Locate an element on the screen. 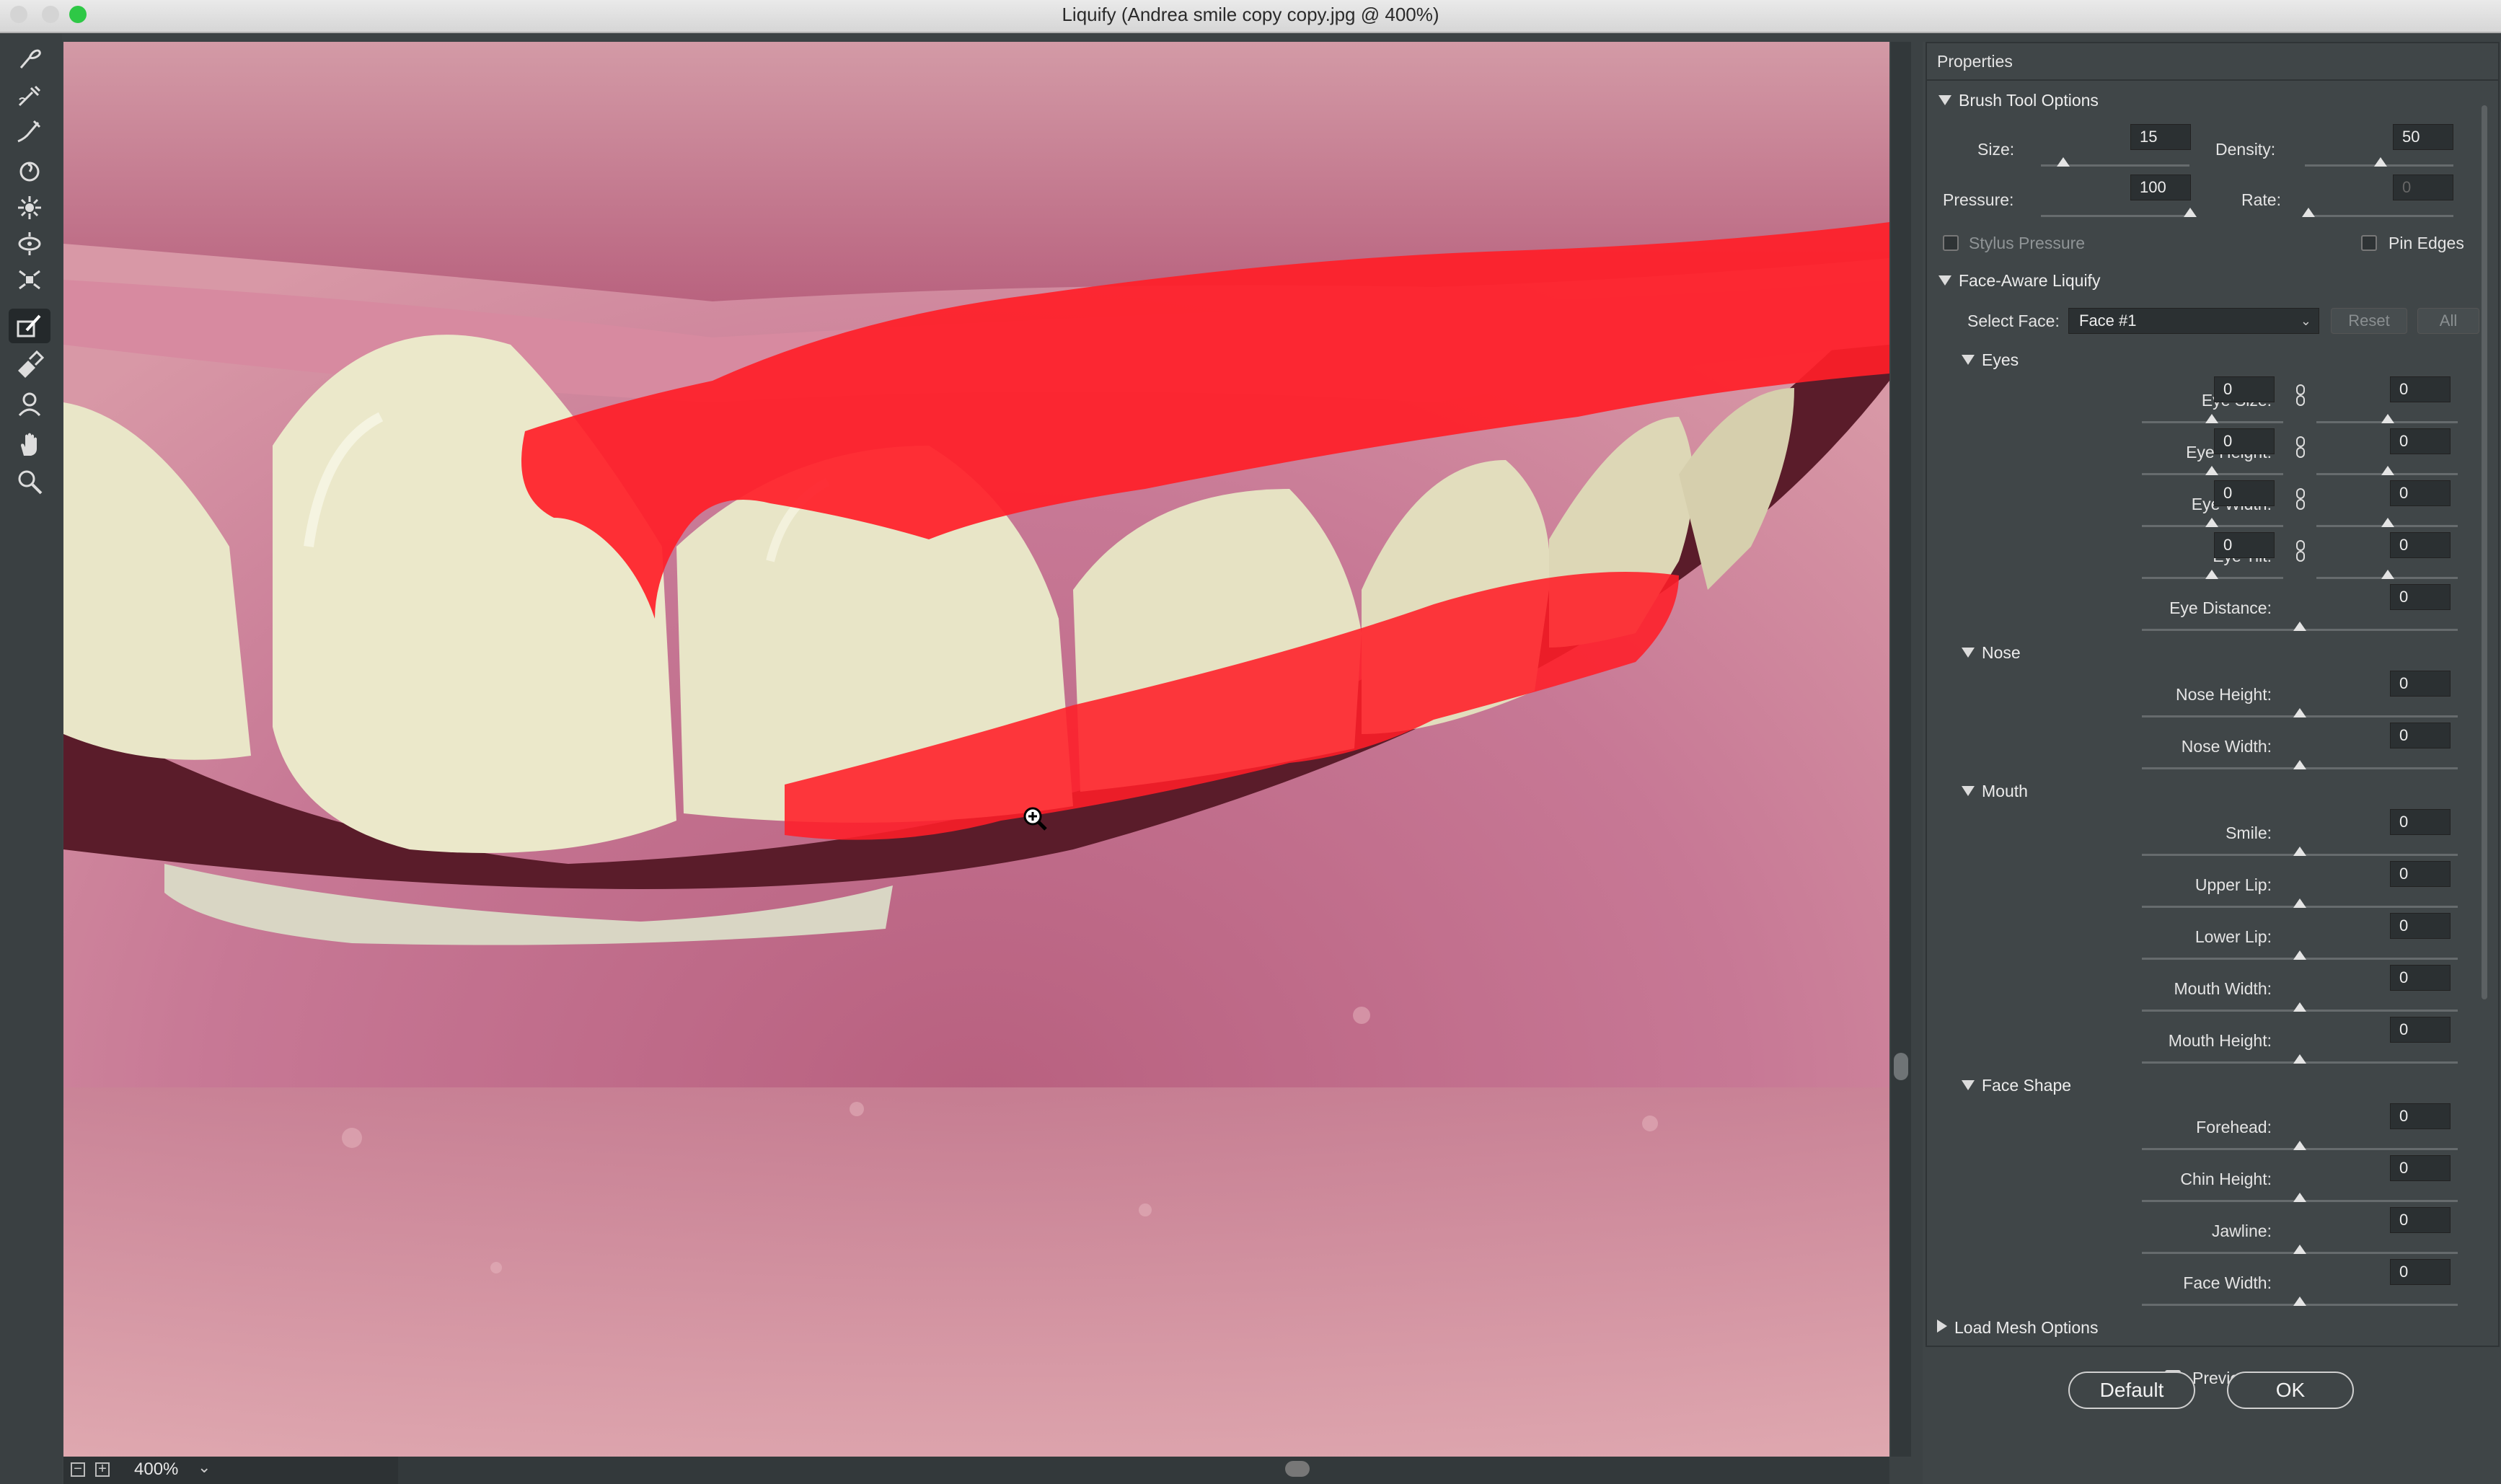 This screenshot has width=2501, height=1484. pressure-label: Pressure: is located at coordinates (1978, 200).